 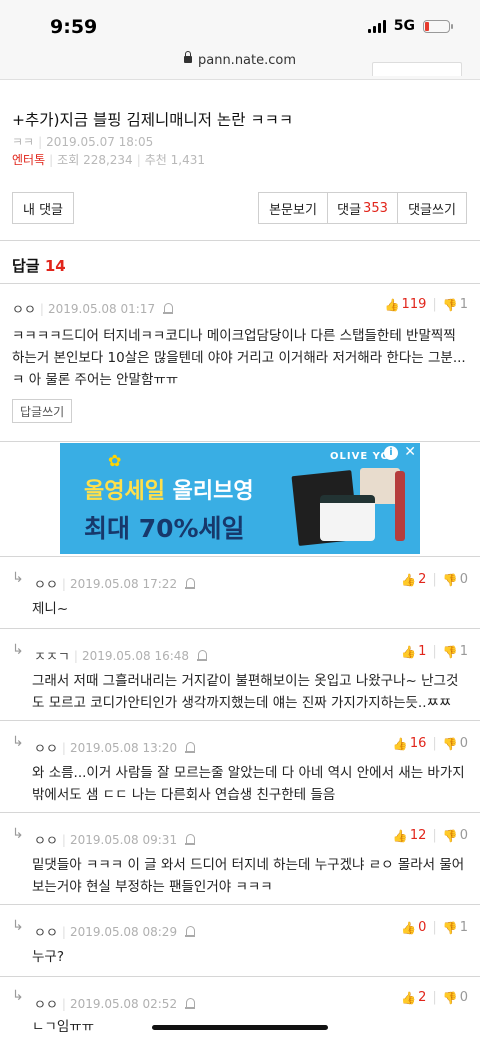 What do you see at coordinates (50, 609) in the screenshot?
I see `comment-text: 제니~` at bounding box center [50, 609].